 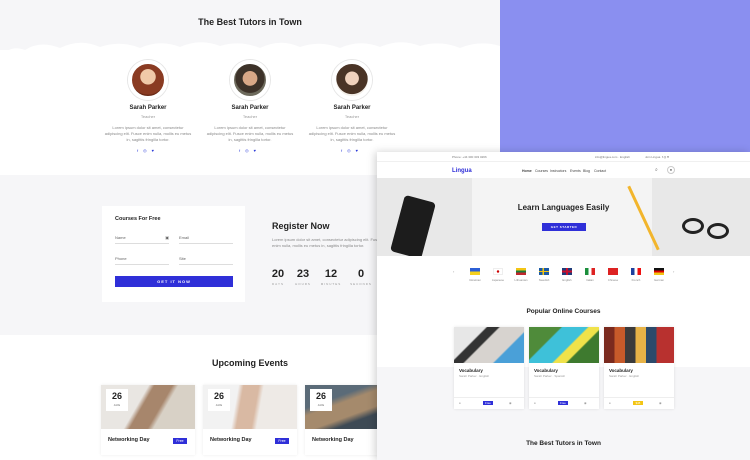 What do you see at coordinates (475, 275) in the screenshot?
I see `flag-ukrainian: Ukrainian` at bounding box center [475, 275].